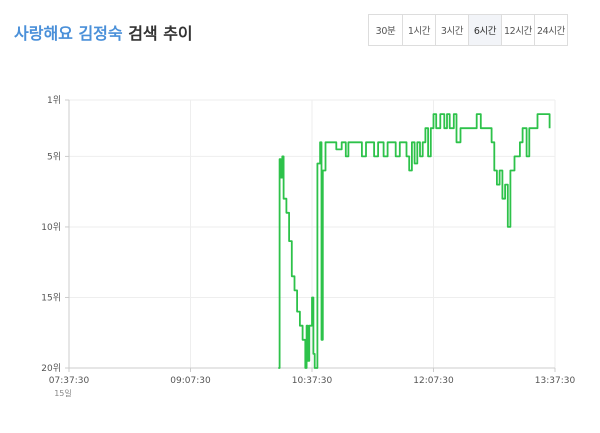 The height and width of the screenshot is (433, 600). I want to click on y-axis-ticks: 1위 5위 10위 15위 20위, so click(55, 234).